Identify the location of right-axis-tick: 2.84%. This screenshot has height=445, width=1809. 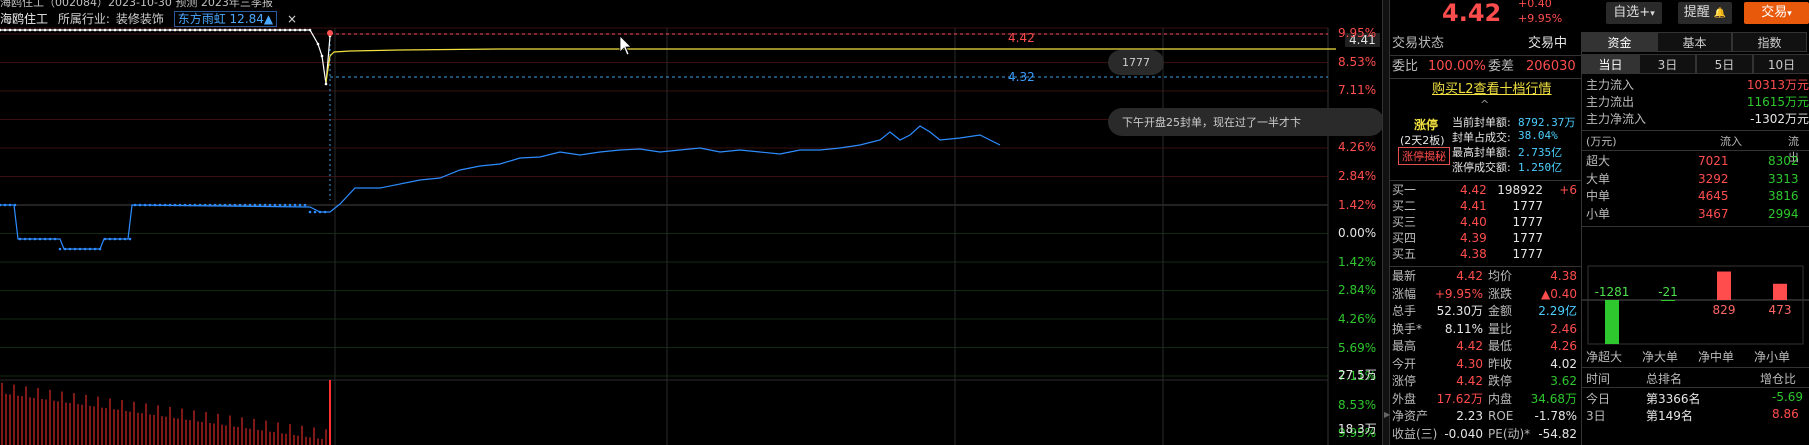
(1357, 176).